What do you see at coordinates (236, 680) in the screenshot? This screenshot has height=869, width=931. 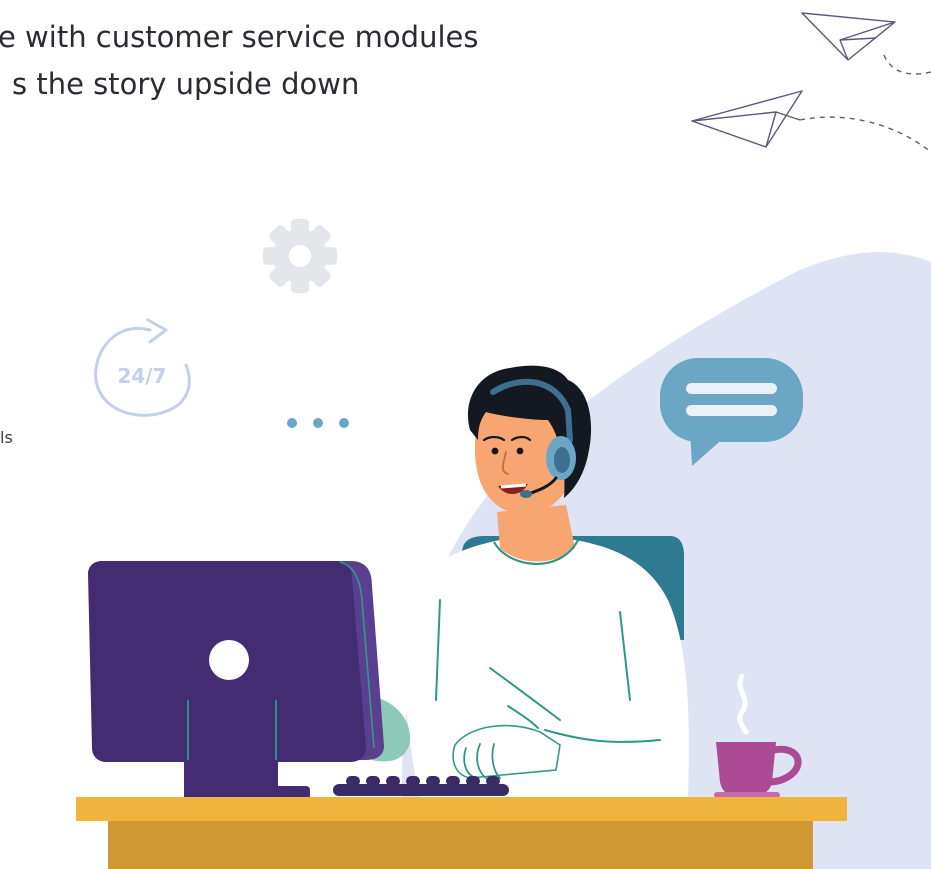 I see `monitor` at bounding box center [236, 680].